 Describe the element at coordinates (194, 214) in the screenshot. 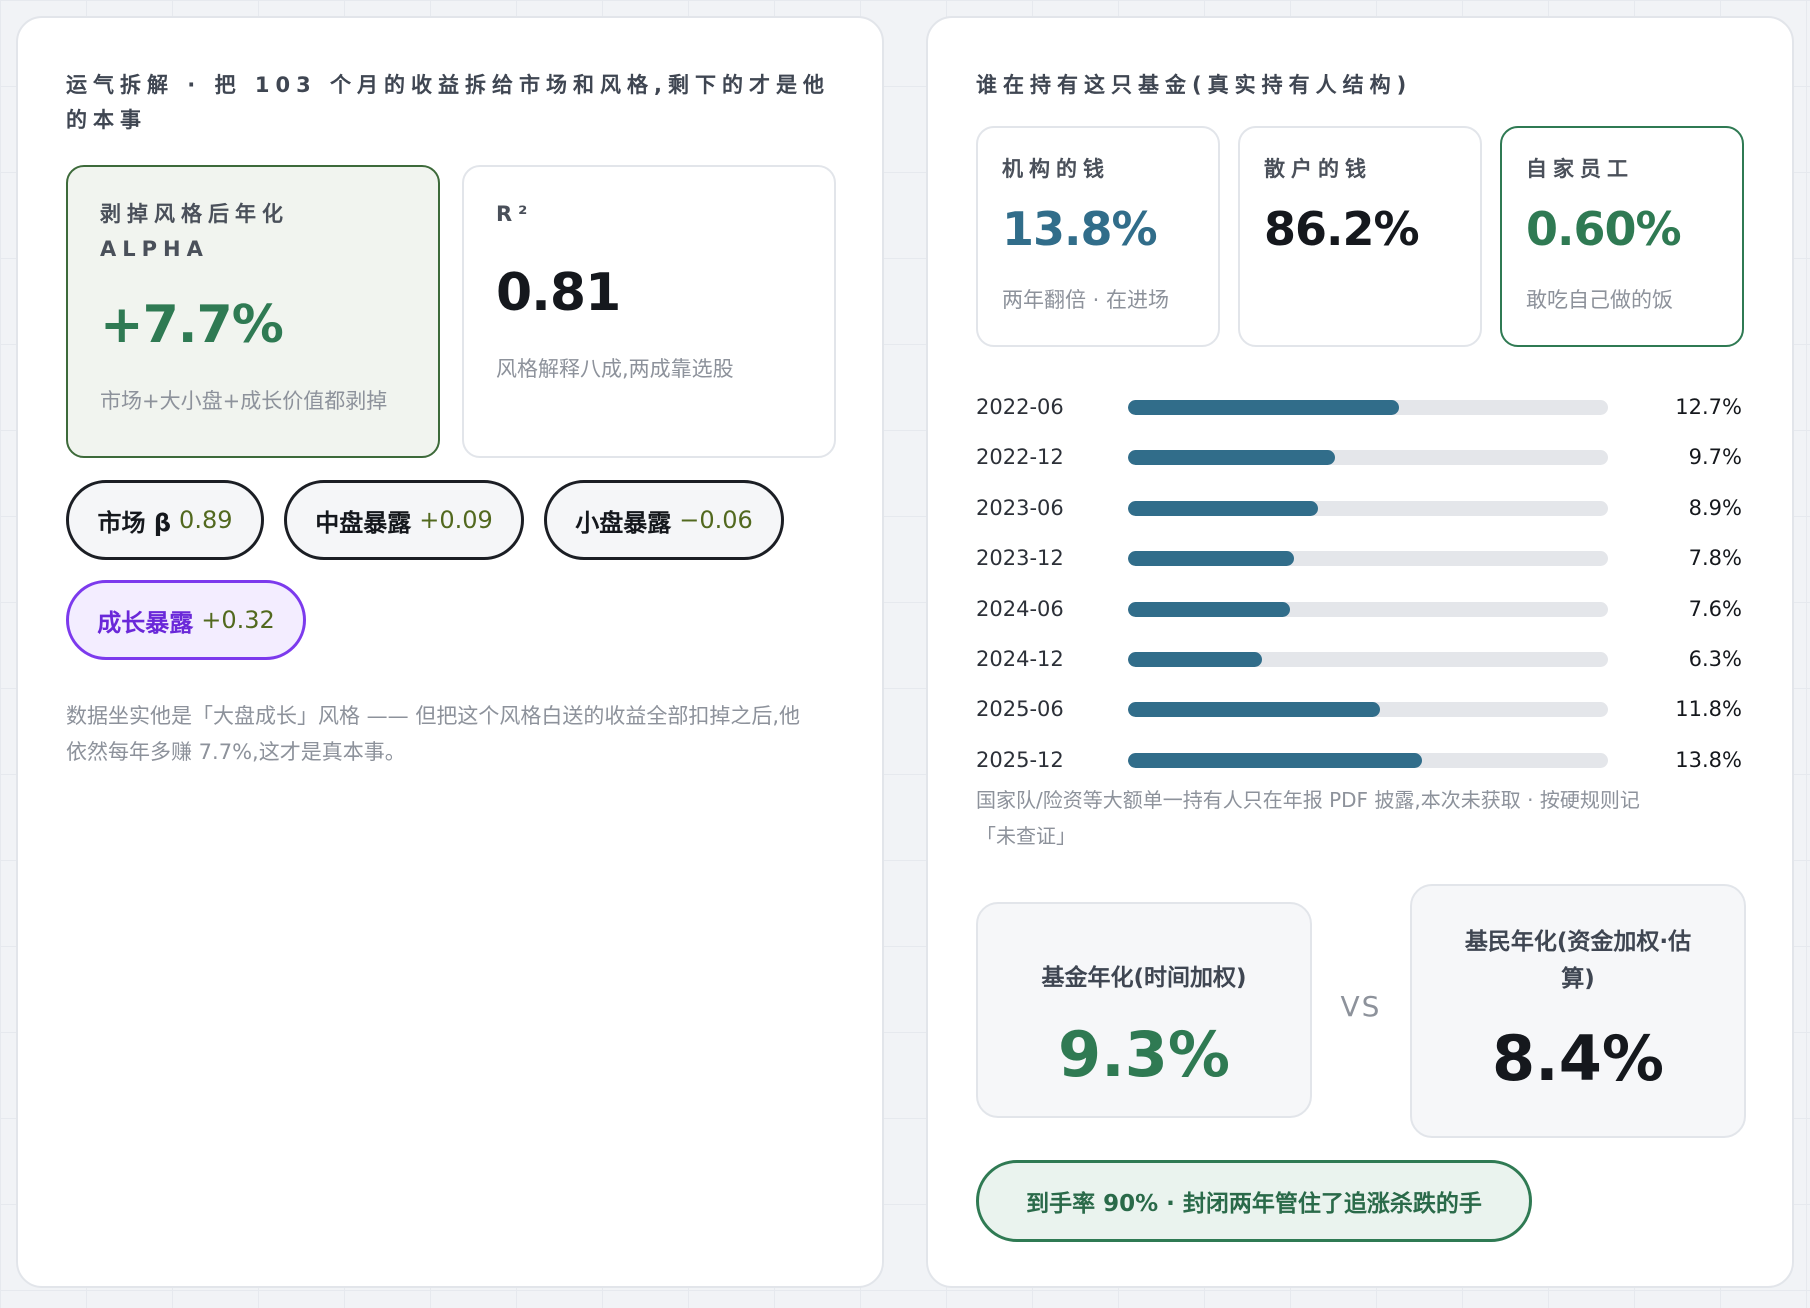

I see `alpha-label-line-1: 剥掉风格后年化` at that location.